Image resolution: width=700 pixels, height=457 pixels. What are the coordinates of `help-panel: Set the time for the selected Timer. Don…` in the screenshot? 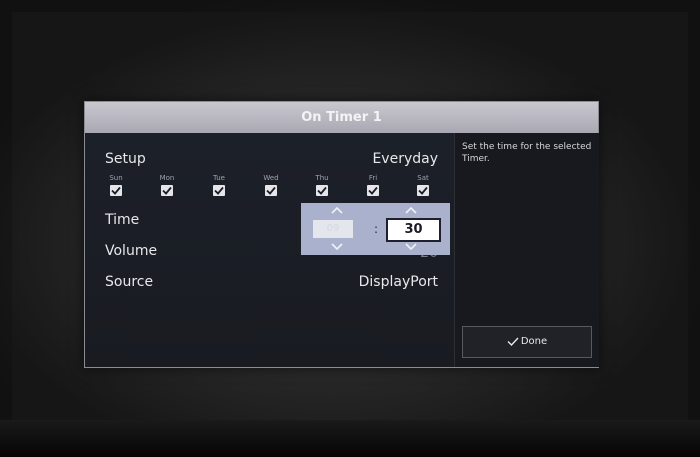 It's located at (526, 250).